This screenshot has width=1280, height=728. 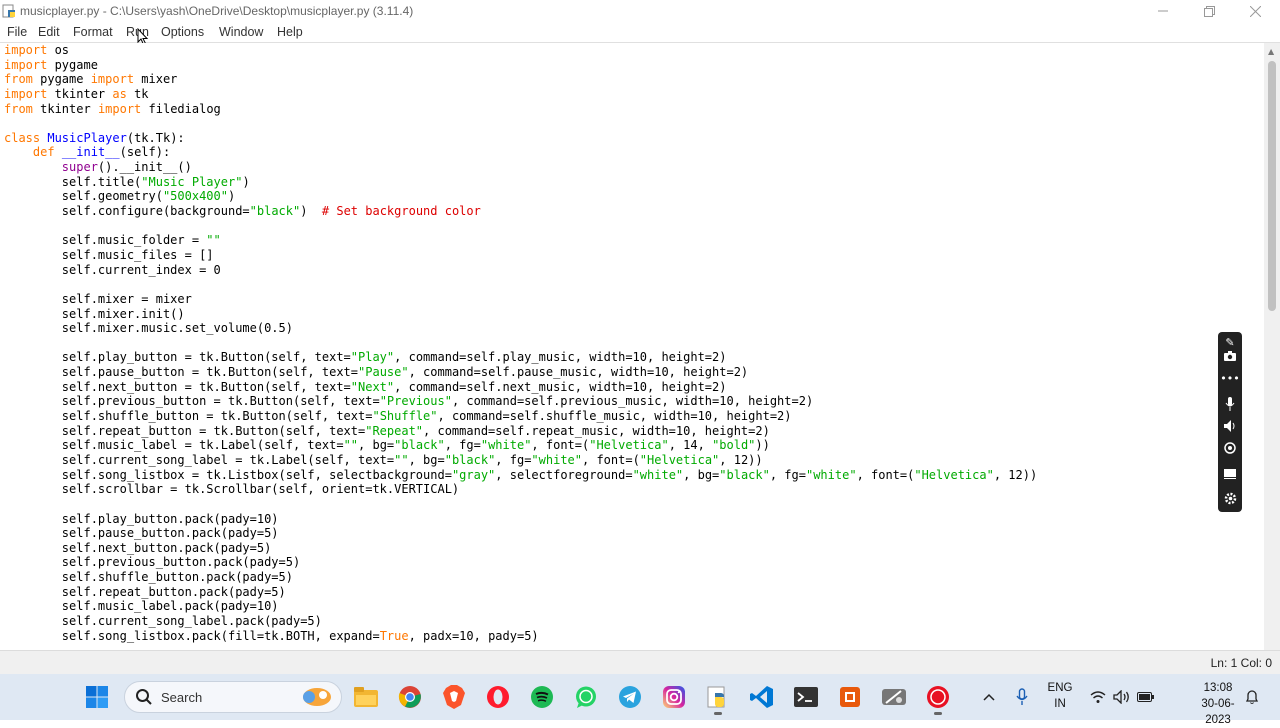 What do you see at coordinates (1218, 704) in the screenshot?
I see `system-clock: 13:08 30-06-2023` at bounding box center [1218, 704].